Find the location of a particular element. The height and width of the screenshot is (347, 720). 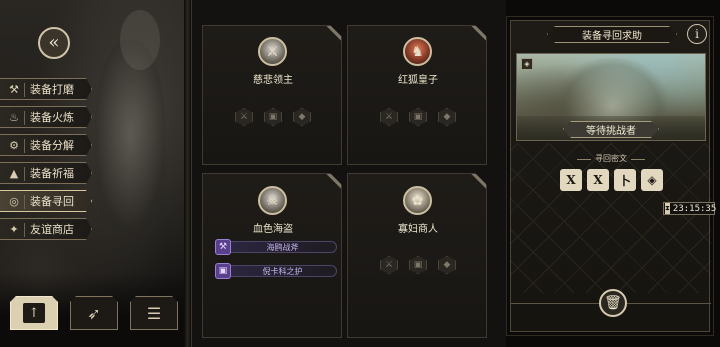

panel-title: 装备寻回求助 is located at coordinates (612, 34).